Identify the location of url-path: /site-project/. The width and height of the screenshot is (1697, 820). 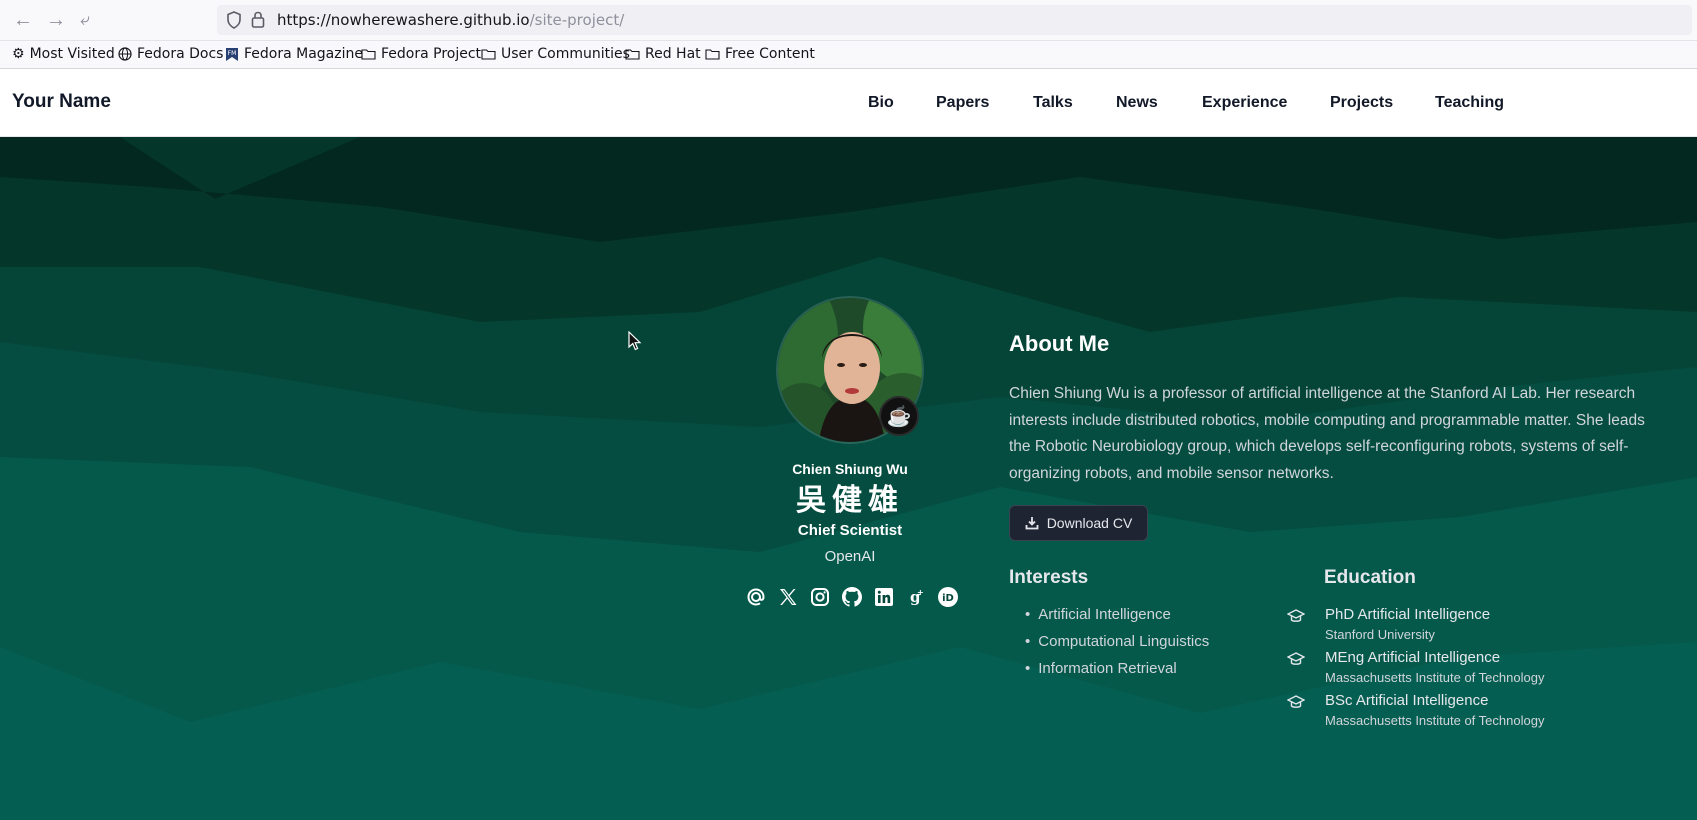
(577, 20).